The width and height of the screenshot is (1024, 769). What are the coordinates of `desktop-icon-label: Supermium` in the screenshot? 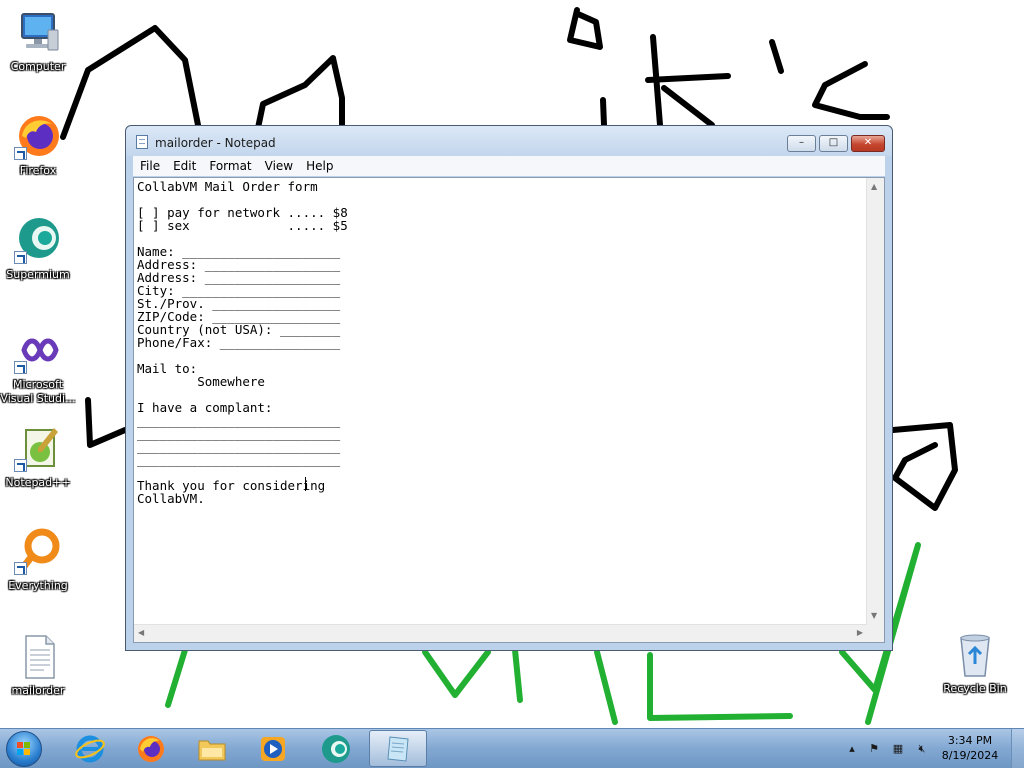 It's located at (38, 274).